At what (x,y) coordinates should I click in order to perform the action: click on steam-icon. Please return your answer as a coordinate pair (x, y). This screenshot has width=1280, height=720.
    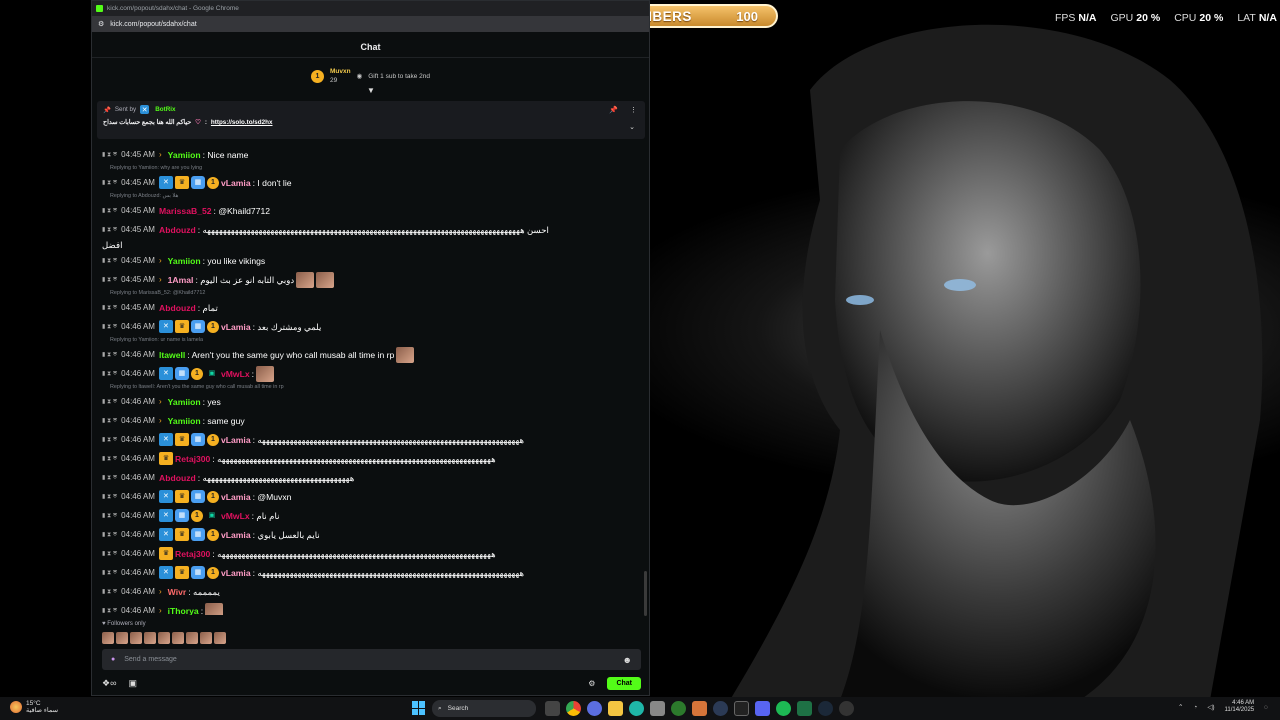
    Looking at the image, I should click on (825, 708).